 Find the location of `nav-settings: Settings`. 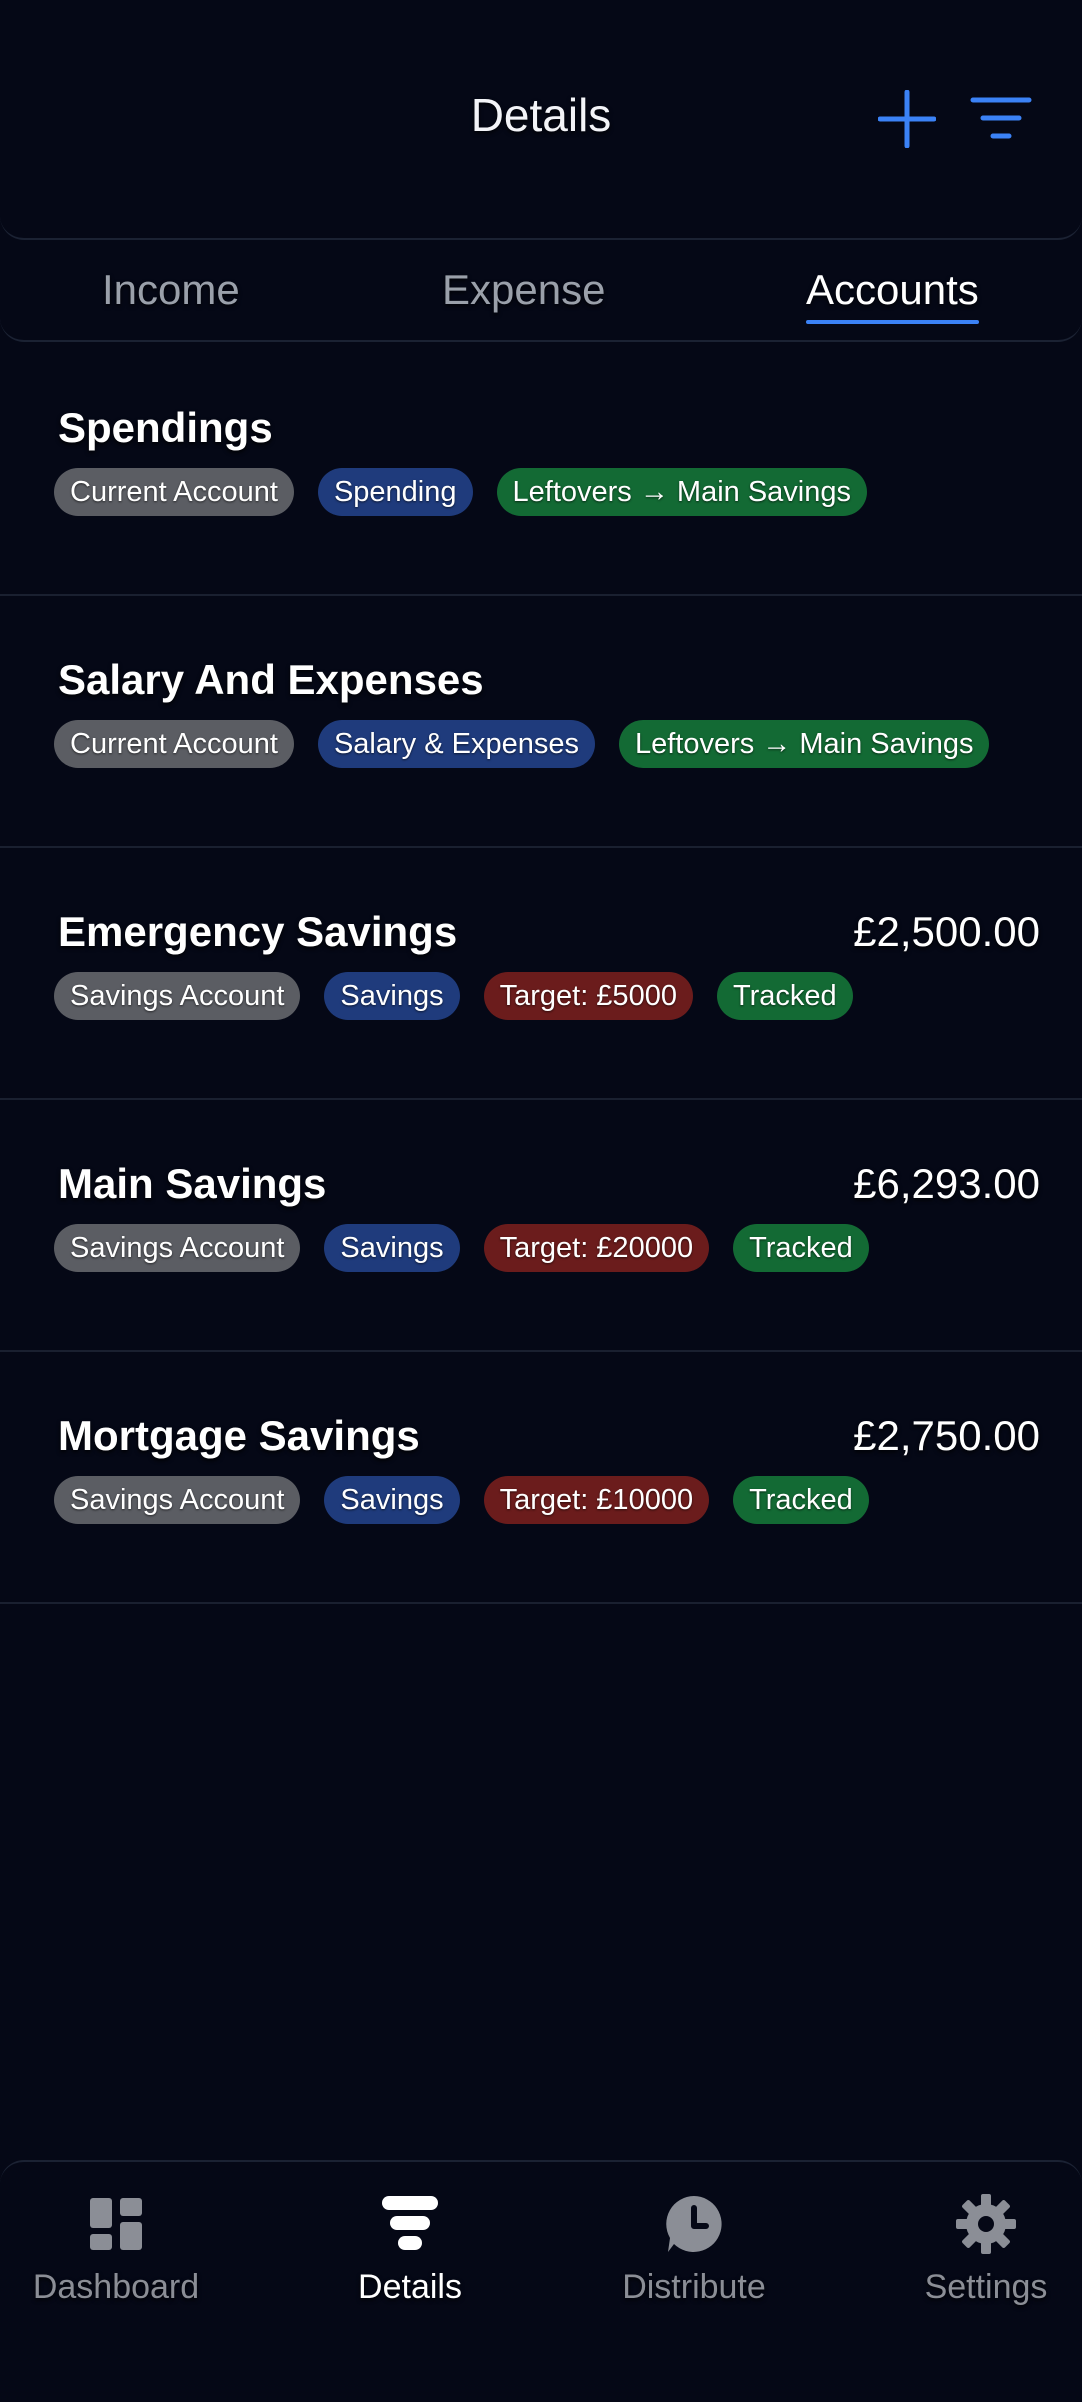

nav-settings: Settings is located at coordinates (979, 2249).